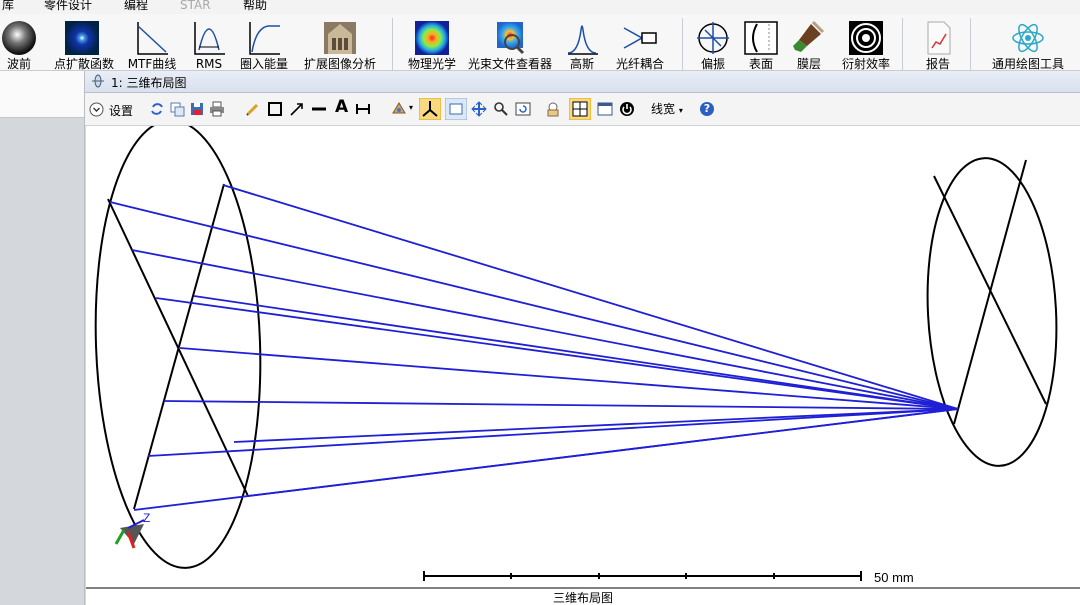 This screenshot has width=1080, height=605. Describe the element at coordinates (809, 36) in the screenshot. I see `coating-icon` at that location.